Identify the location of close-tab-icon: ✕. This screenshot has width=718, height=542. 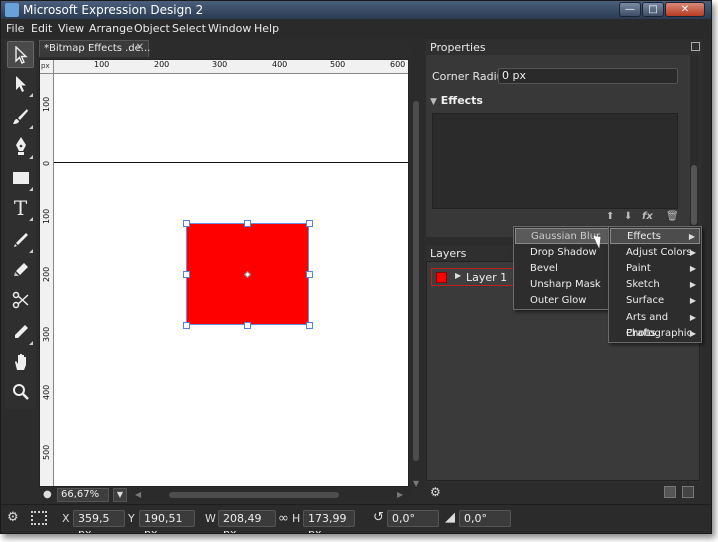
(140, 47).